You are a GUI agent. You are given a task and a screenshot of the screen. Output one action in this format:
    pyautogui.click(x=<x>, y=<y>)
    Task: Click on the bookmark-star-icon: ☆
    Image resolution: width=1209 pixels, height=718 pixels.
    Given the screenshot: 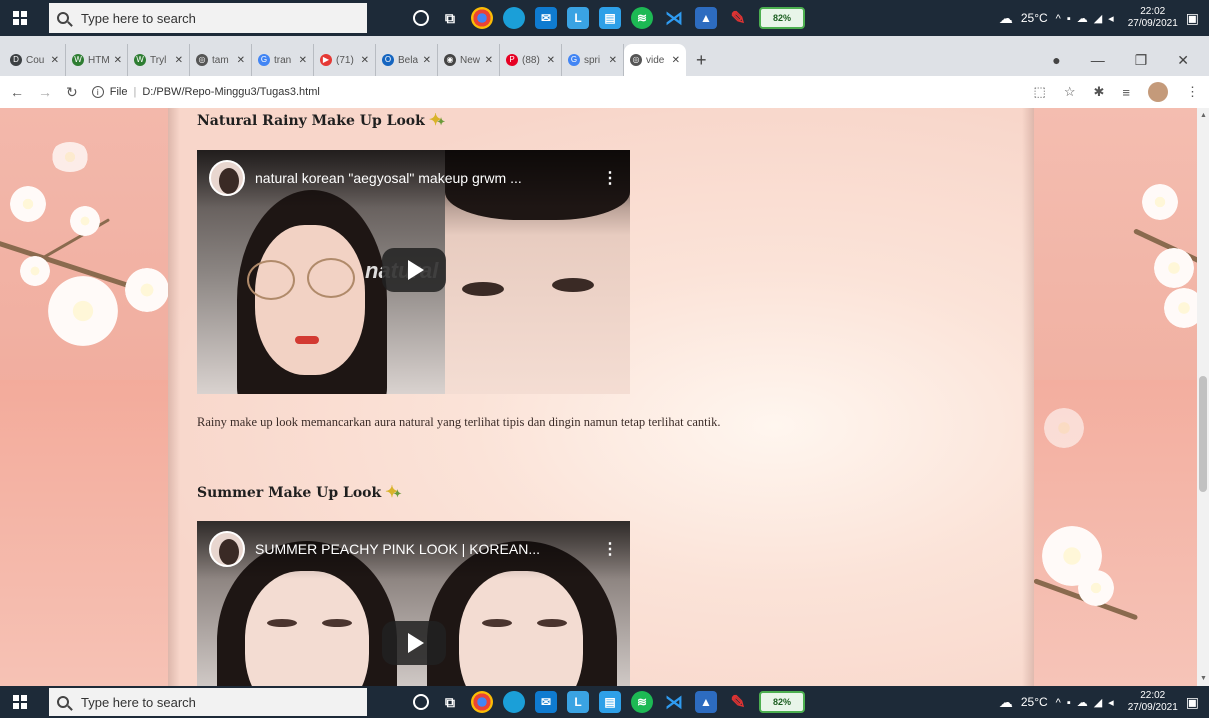 What is the action you would take?
    pyautogui.click(x=1070, y=92)
    